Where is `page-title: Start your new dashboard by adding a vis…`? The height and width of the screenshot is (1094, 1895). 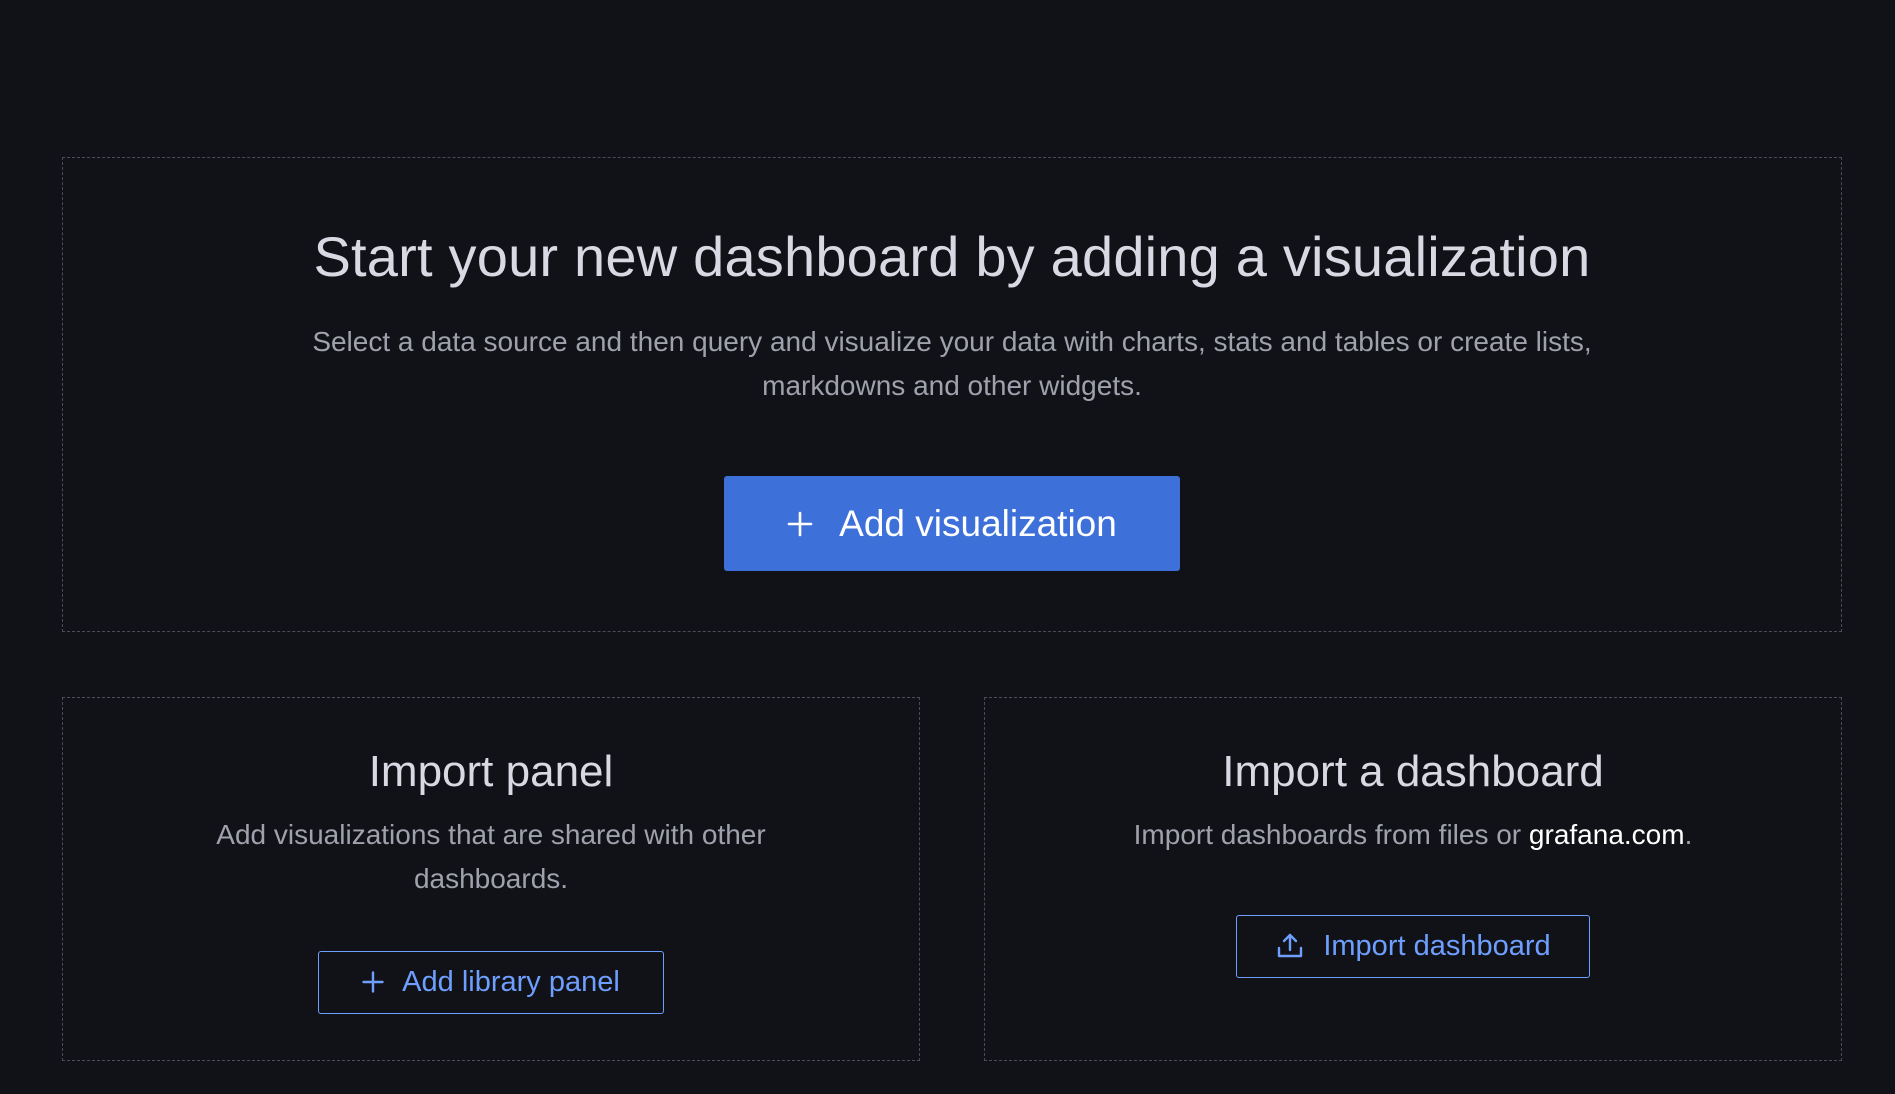 page-title: Start your new dashboard by adding a vis… is located at coordinates (952, 256).